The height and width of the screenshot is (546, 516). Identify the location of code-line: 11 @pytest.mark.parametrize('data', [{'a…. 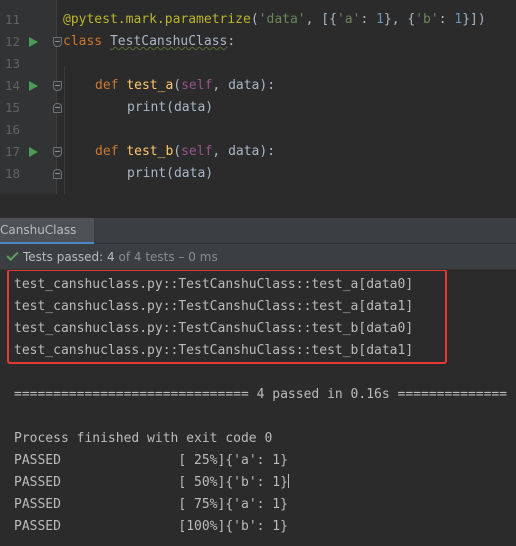
(258, 20).